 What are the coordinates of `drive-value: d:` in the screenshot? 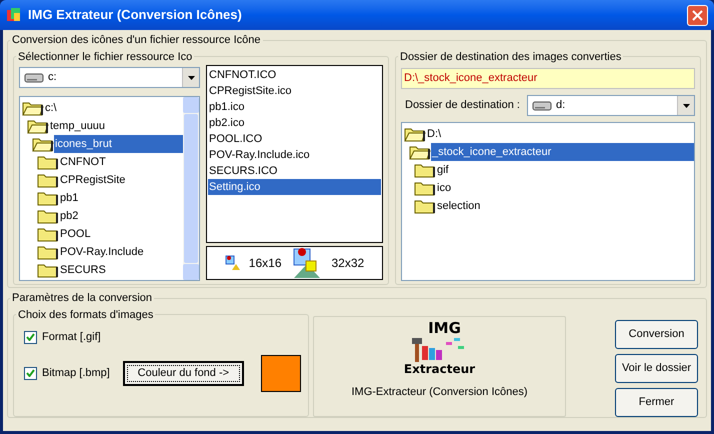 It's located at (561, 106).